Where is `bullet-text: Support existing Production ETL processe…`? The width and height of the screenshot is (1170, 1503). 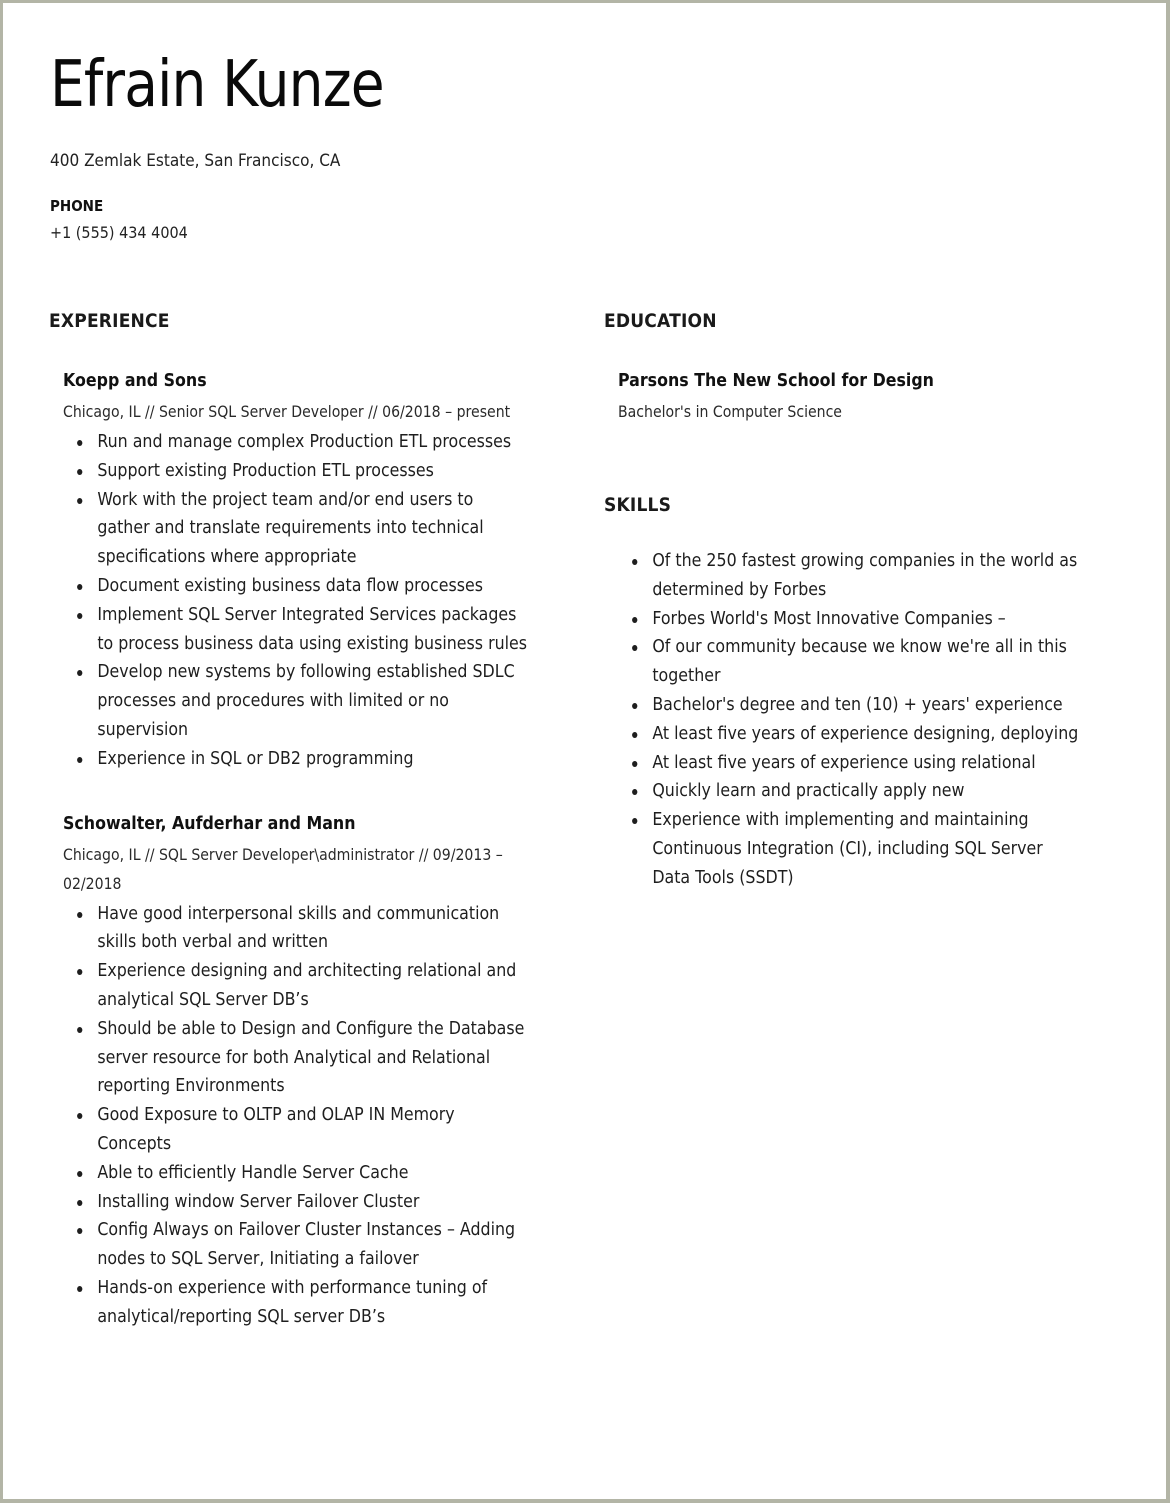 bullet-text: Support existing Production ETL processe… is located at coordinates (265, 470).